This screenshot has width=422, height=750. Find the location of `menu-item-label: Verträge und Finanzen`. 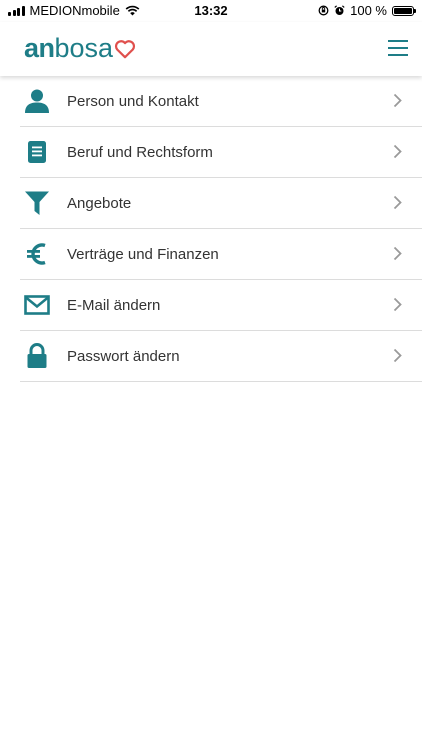

menu-item-label: Verträge und Finanzen is located at coordinates (143, 254).